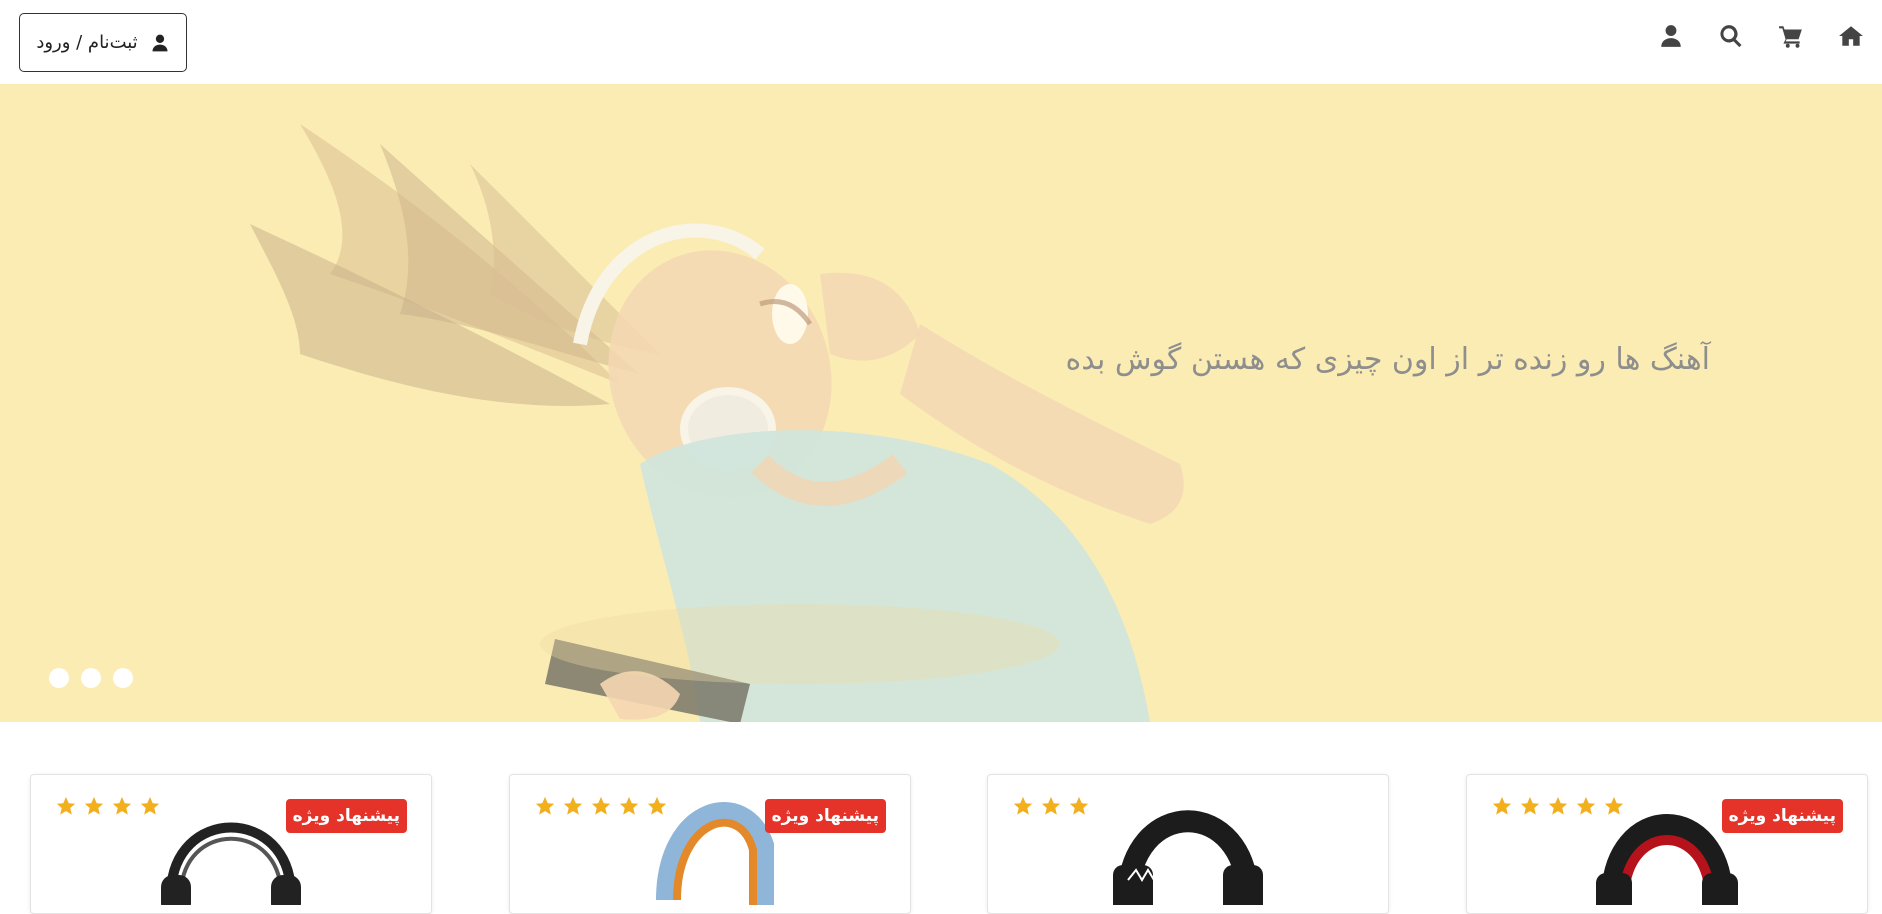 Image resolution: width=1882 pixels, height=914 pixels. Describe the element at coordinates (1791, 36) in the screenshot. I see `cart-icon` at that location.